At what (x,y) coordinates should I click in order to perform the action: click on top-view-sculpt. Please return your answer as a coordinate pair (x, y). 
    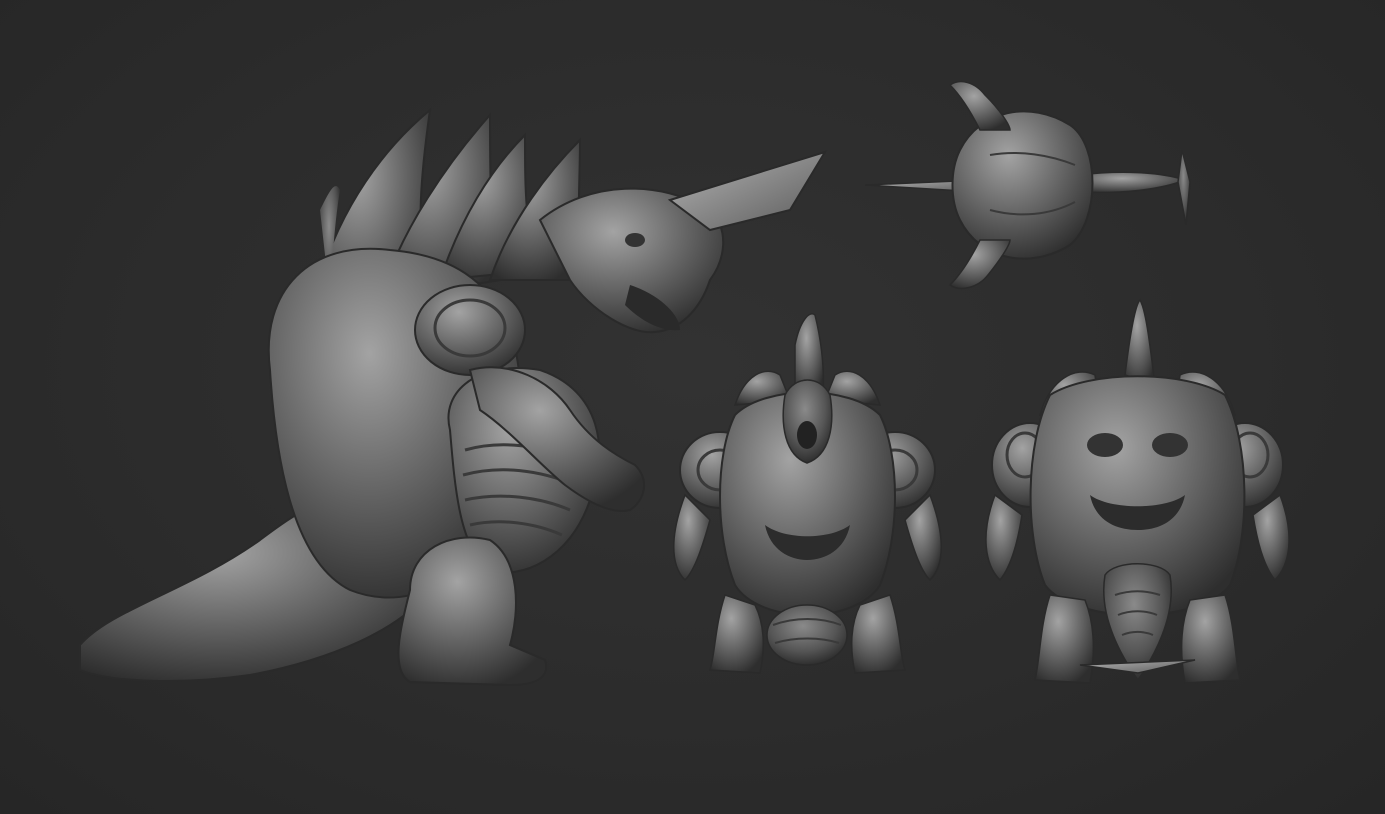
    Looking at the image, I should click on (1032, 185).